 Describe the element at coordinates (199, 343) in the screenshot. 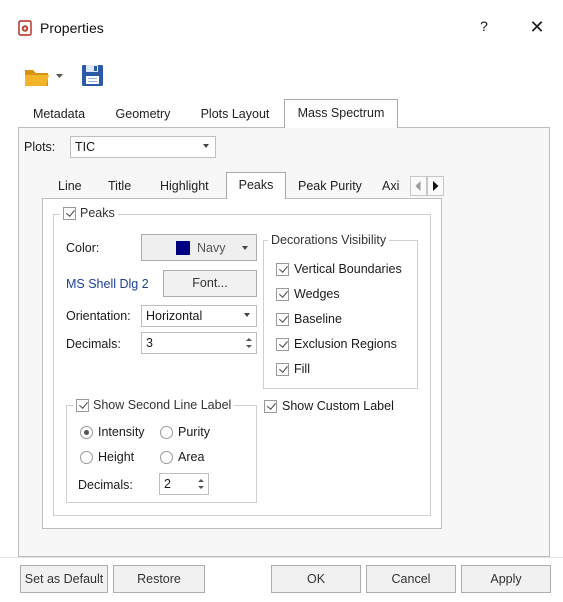

I see `decimals-spinbox: 3` at that location.